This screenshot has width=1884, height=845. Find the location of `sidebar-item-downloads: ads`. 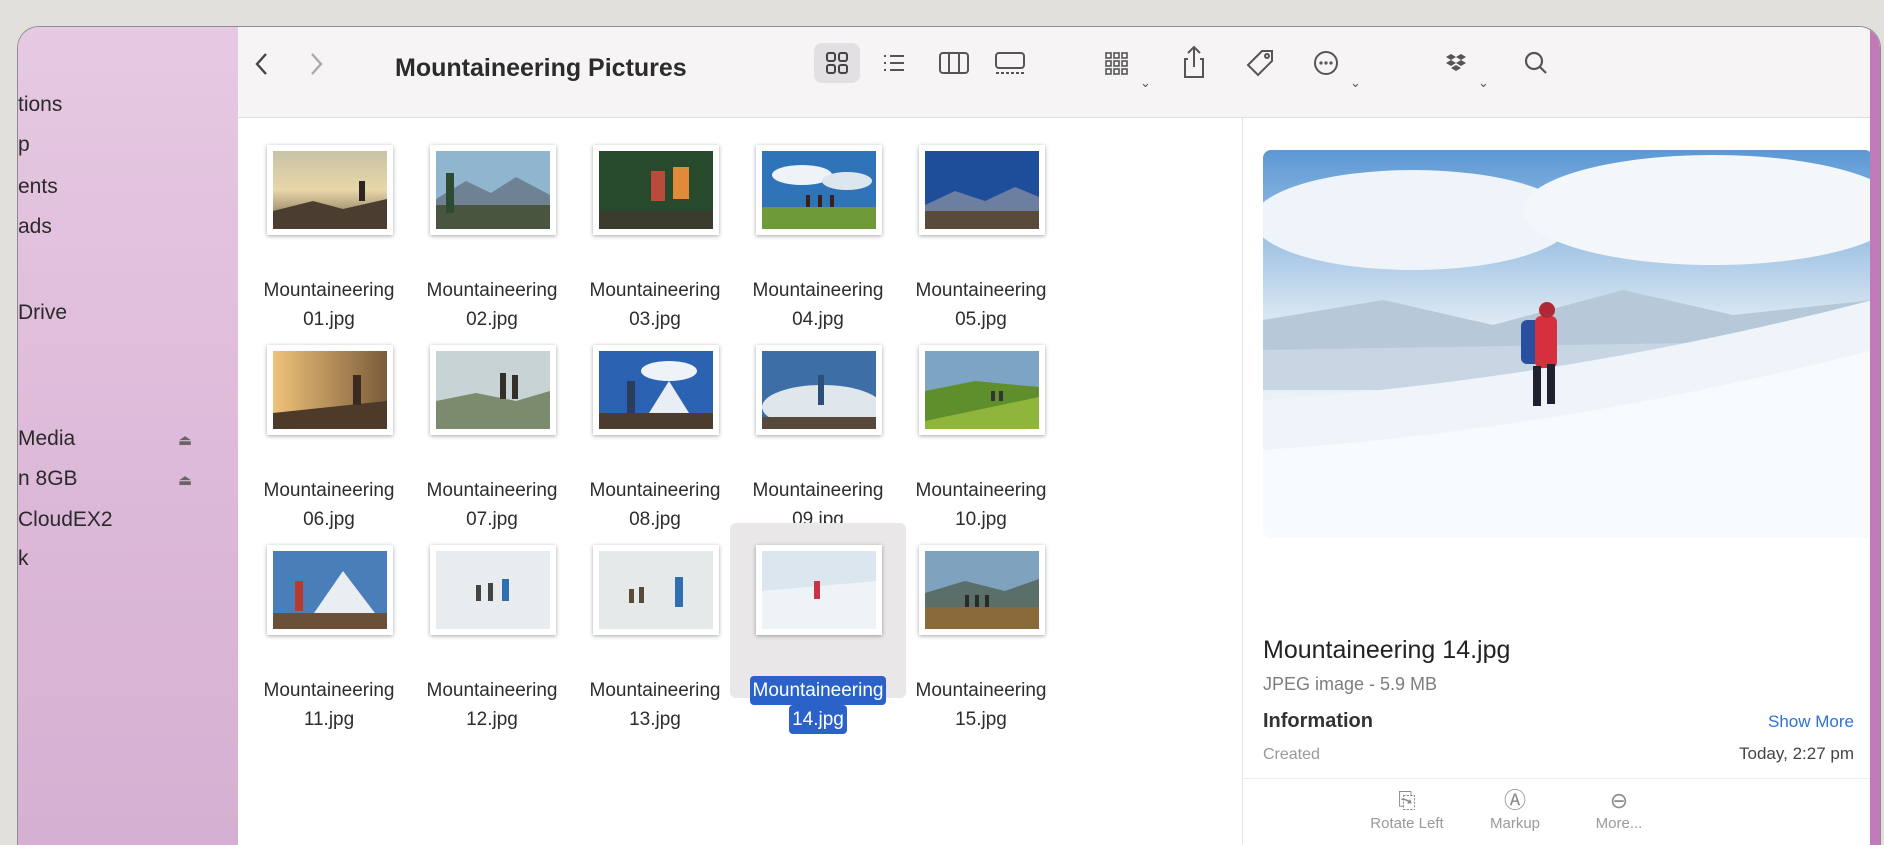

sidebar-item-downloads: ads is located at coordinates (35, 227).